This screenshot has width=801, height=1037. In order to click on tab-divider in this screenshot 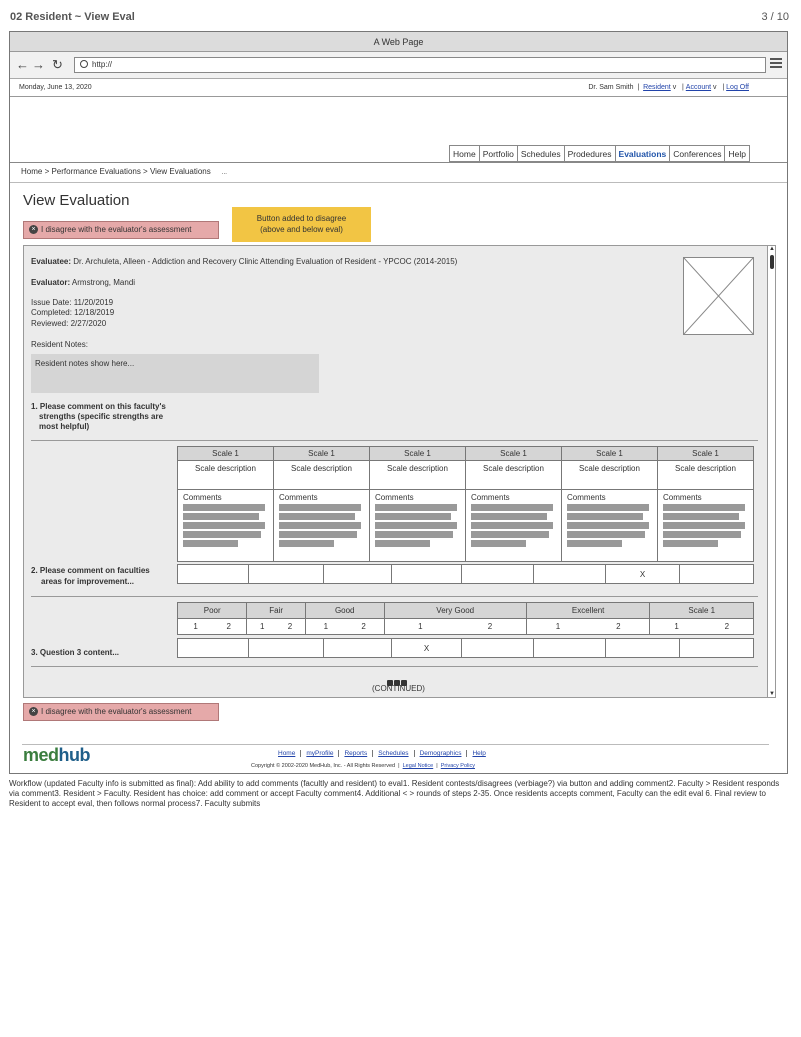, I will do `click(398, 162)`.